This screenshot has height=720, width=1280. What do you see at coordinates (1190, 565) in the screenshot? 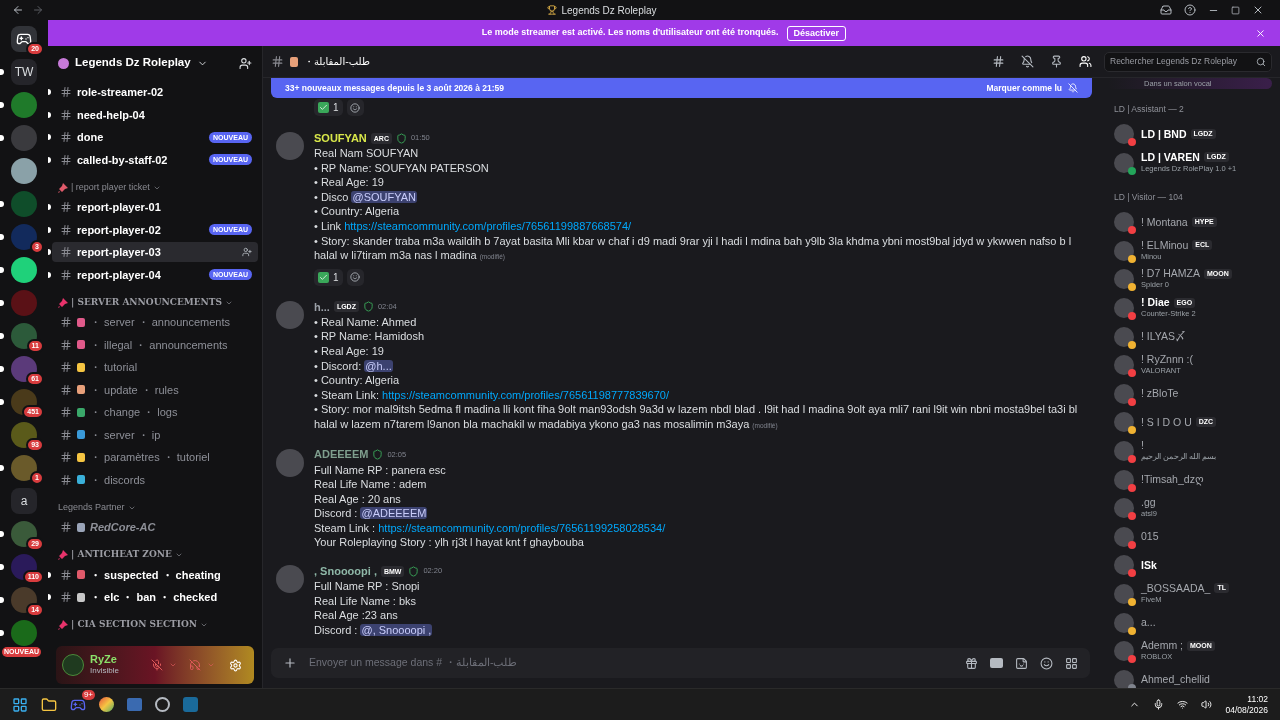
I see `member-row: lSk` at bounding box center [1190, 565].